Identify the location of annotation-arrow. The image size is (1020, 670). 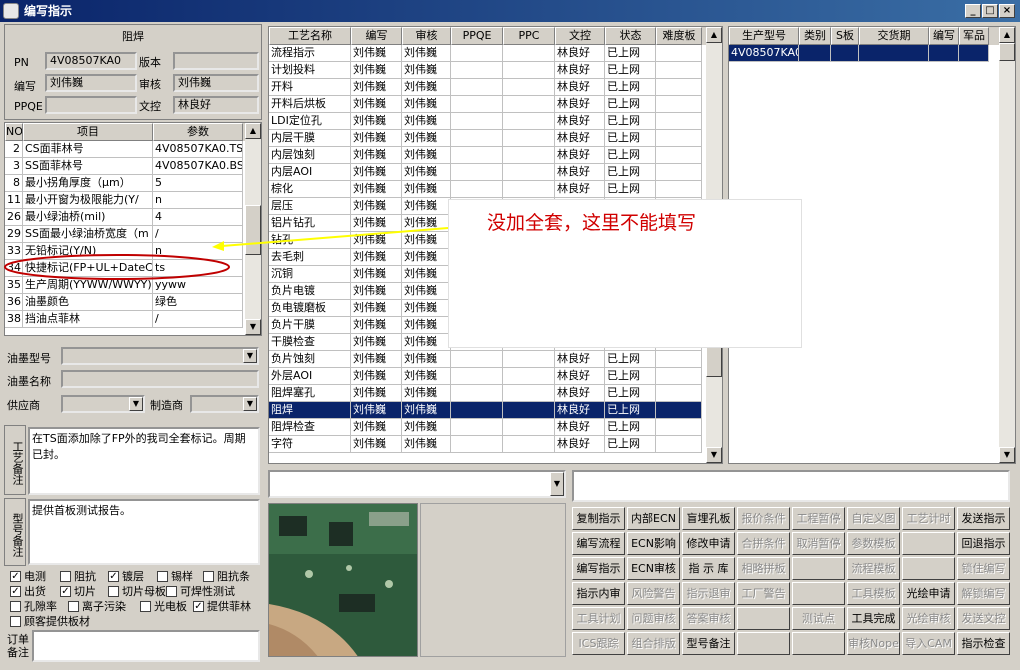
(335, 237).